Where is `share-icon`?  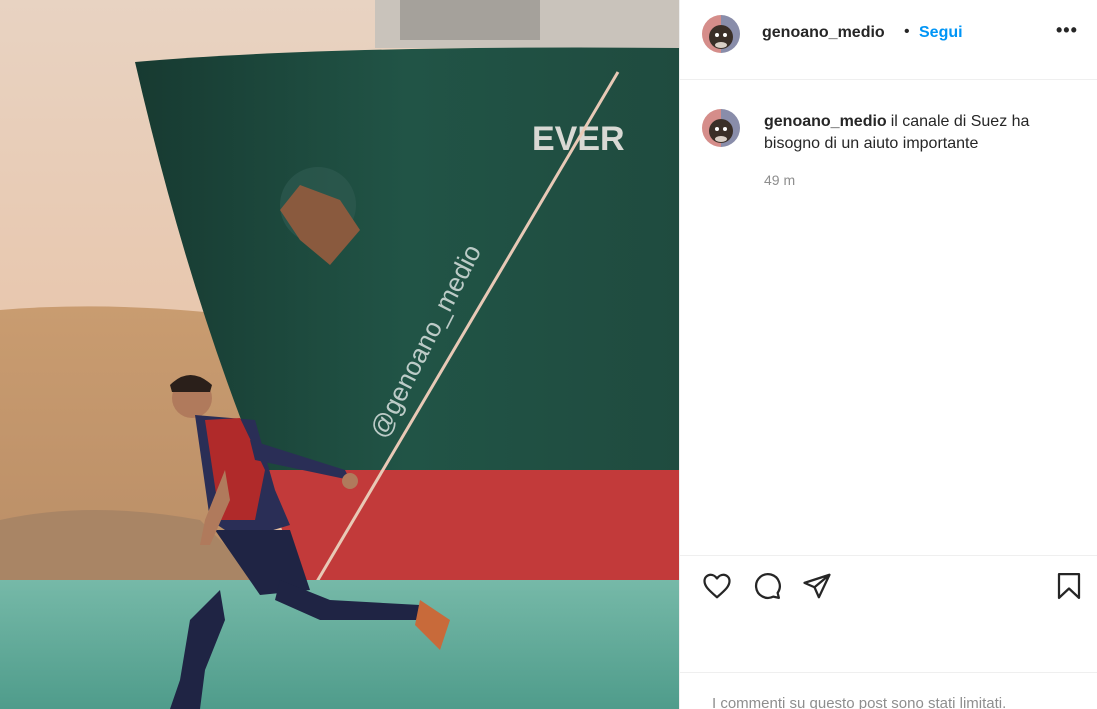
share-icon is located at coordinates (817, 586).